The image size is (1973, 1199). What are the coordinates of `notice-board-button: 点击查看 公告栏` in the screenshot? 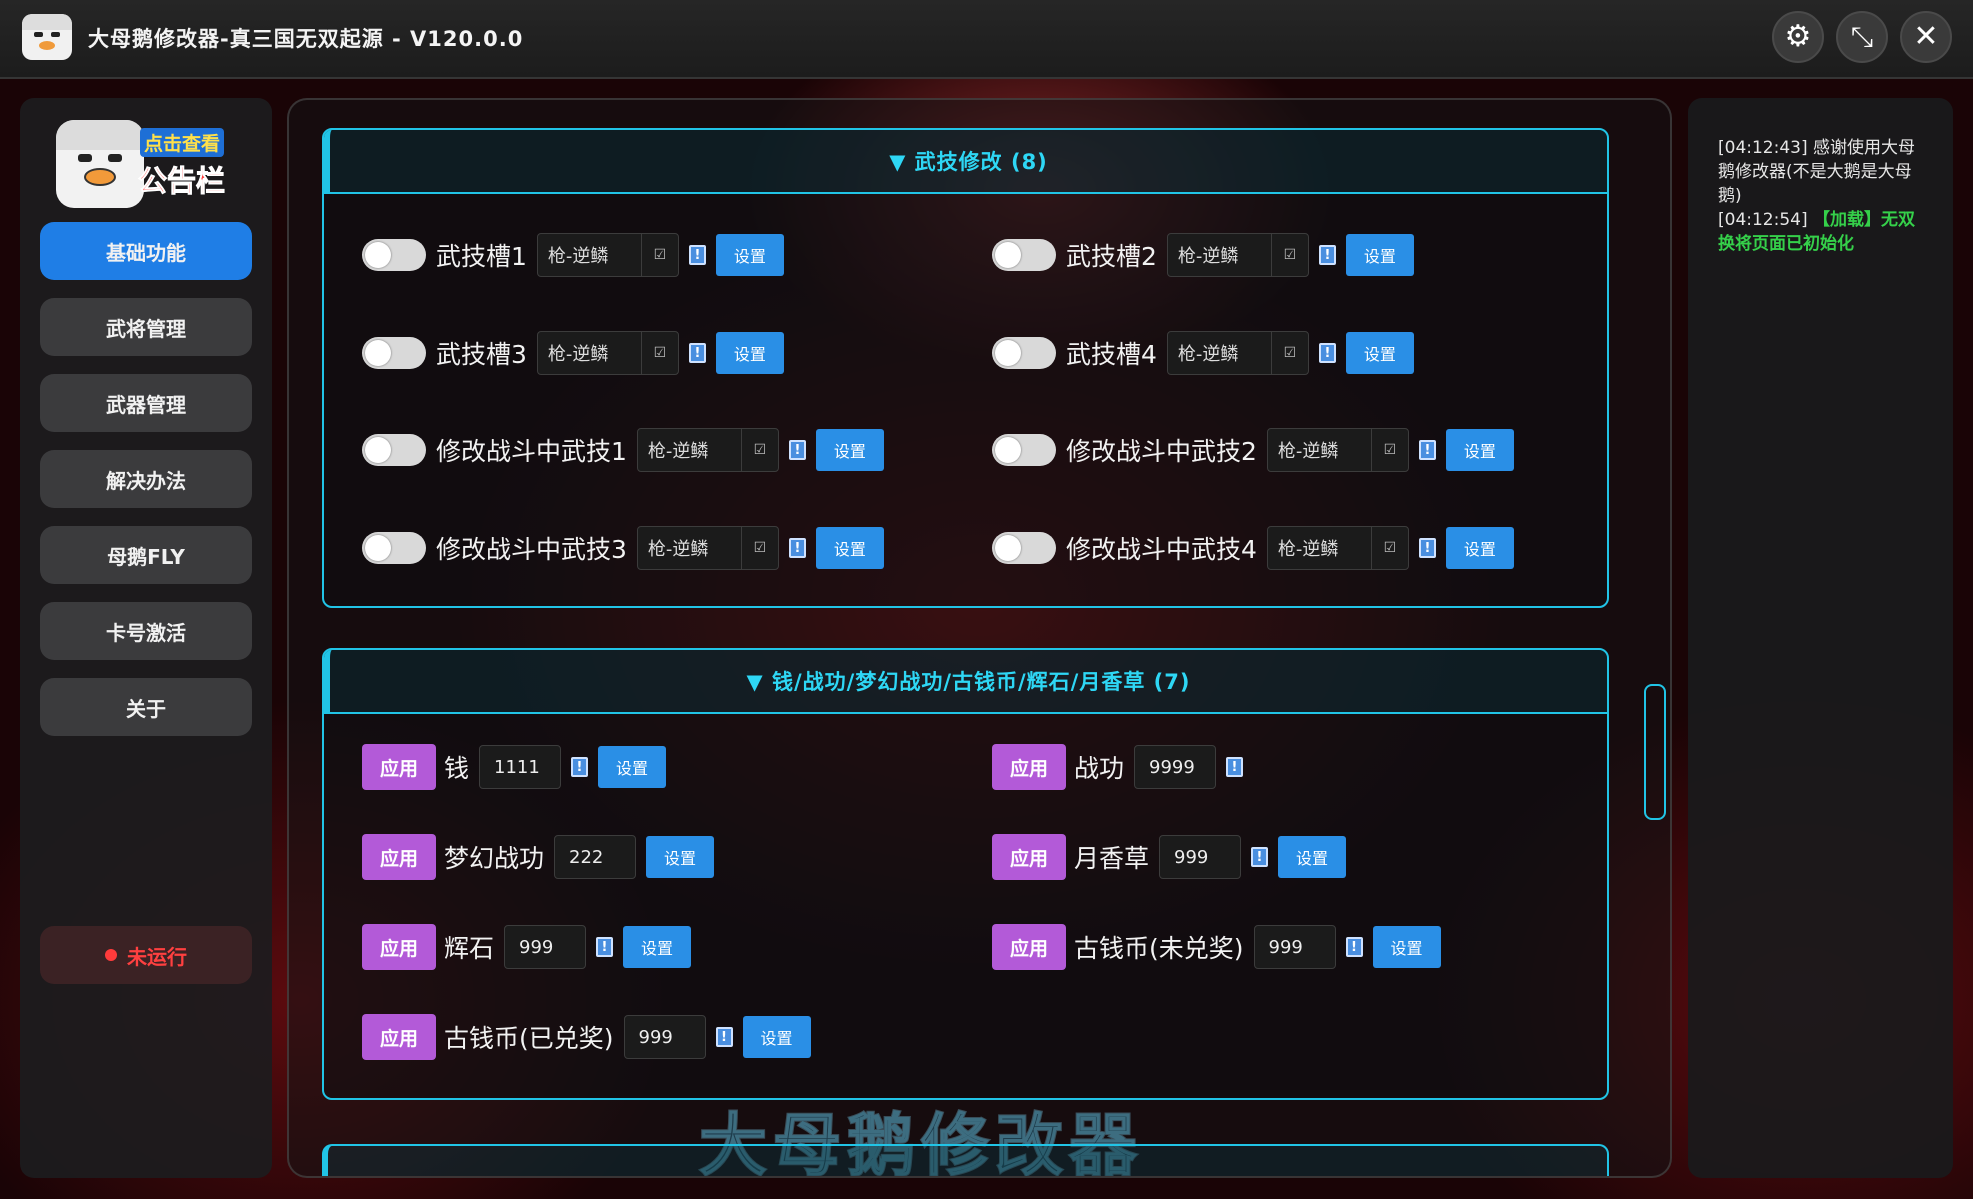 It's located at (145, 165).